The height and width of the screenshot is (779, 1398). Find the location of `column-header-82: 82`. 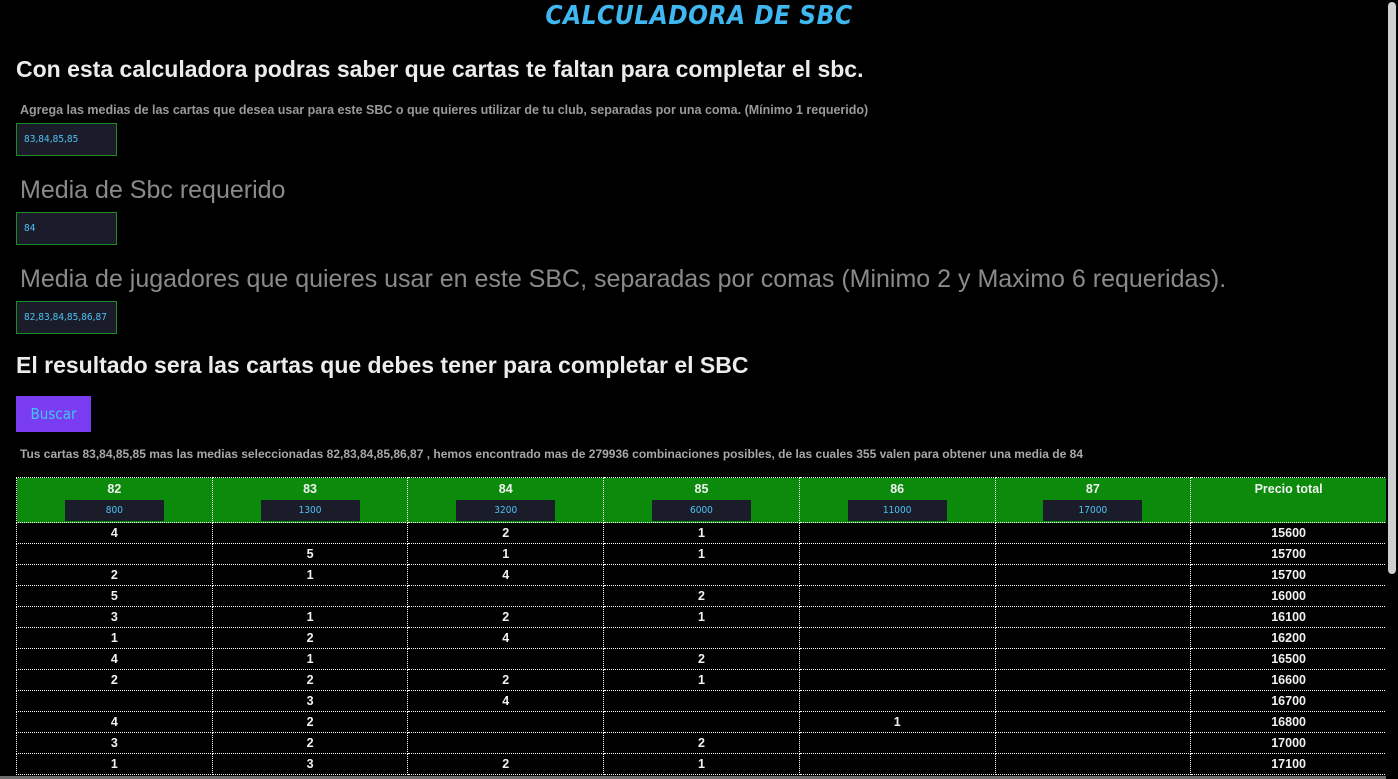

column-header-82: 82 is located at coordinates (114, 500).